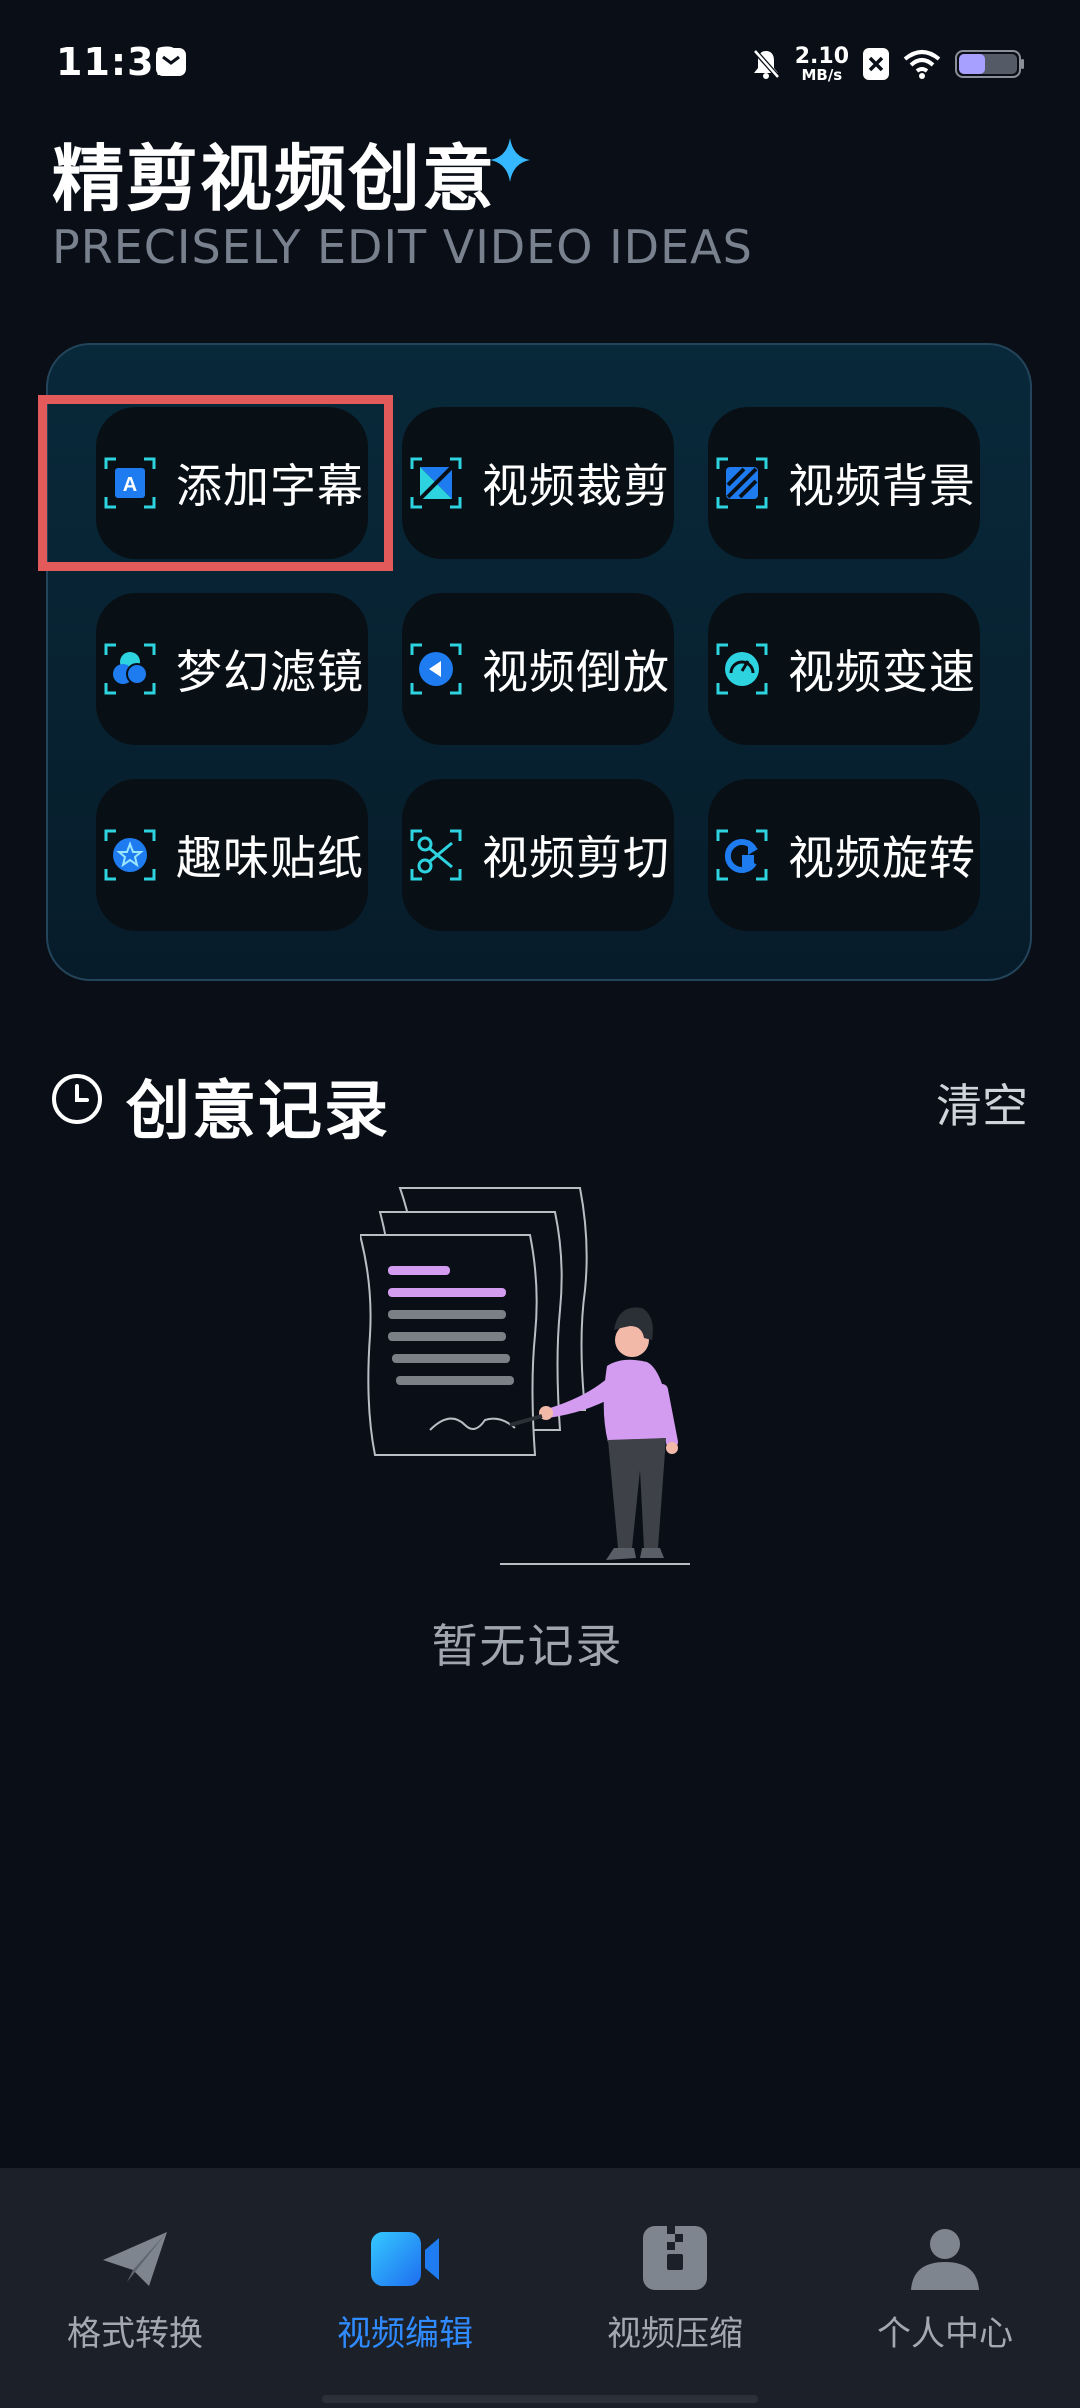  I want to click on nav-label: 个人中心, so click(945, 2334).